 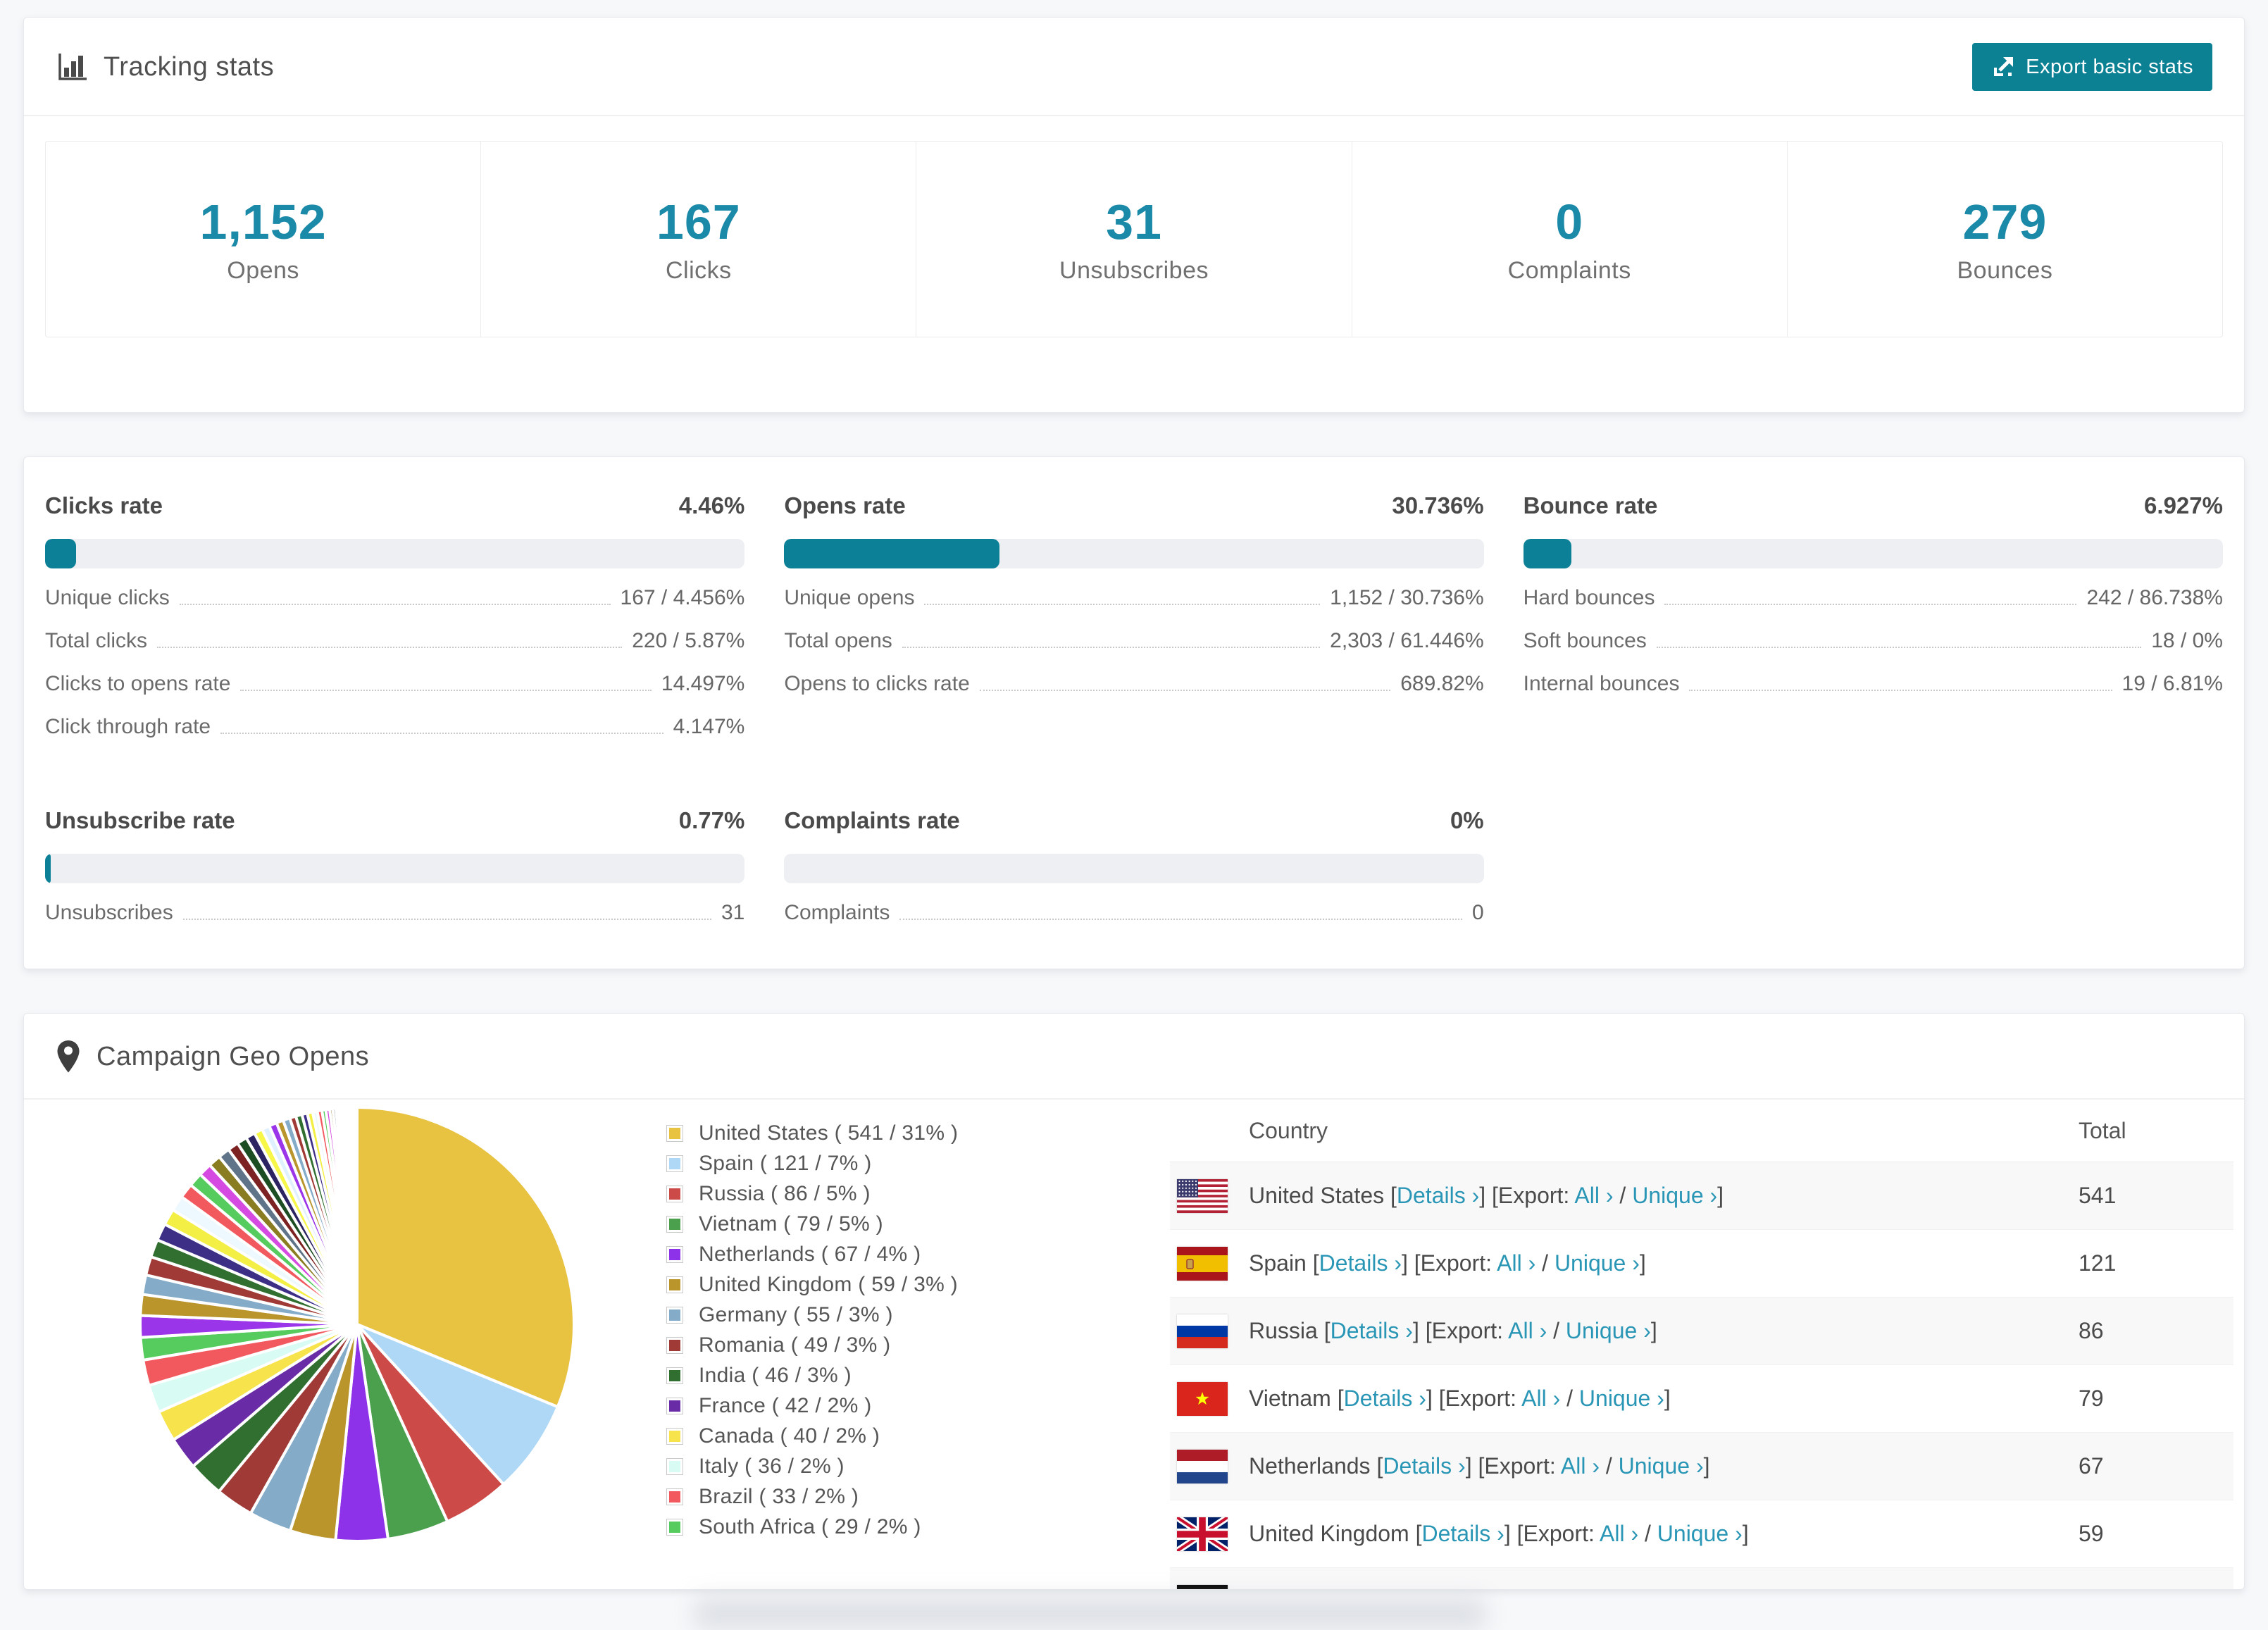 What do you see at coordinates (1134, 67) in the screenshot?
I see `tracking-stats-header: Tracking stats Export basic stats` at bounding box center [1134, 67].